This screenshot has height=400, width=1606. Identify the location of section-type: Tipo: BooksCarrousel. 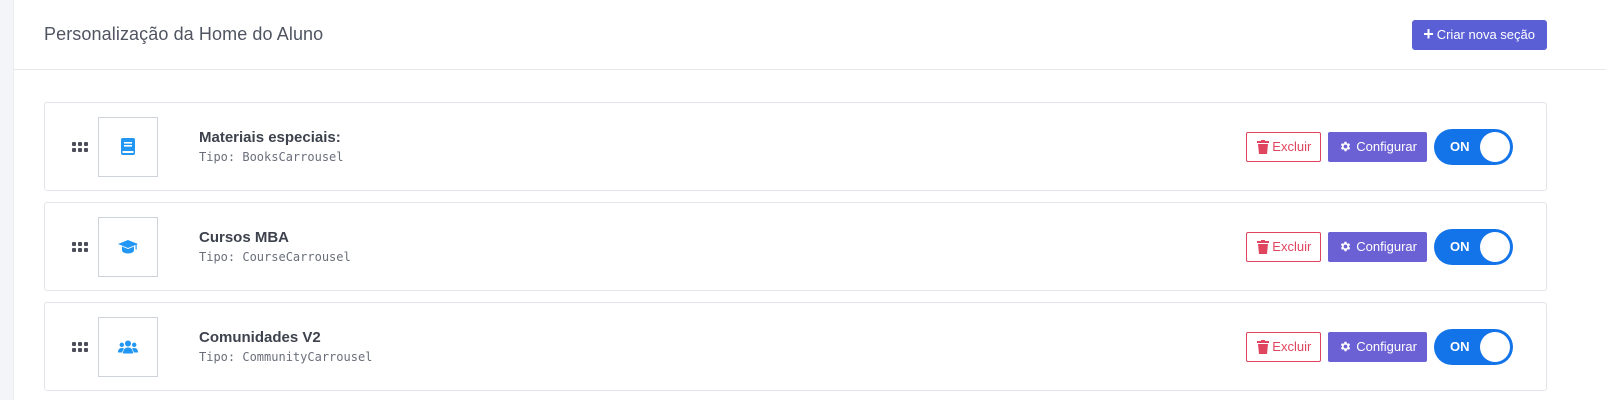
(271, 157).